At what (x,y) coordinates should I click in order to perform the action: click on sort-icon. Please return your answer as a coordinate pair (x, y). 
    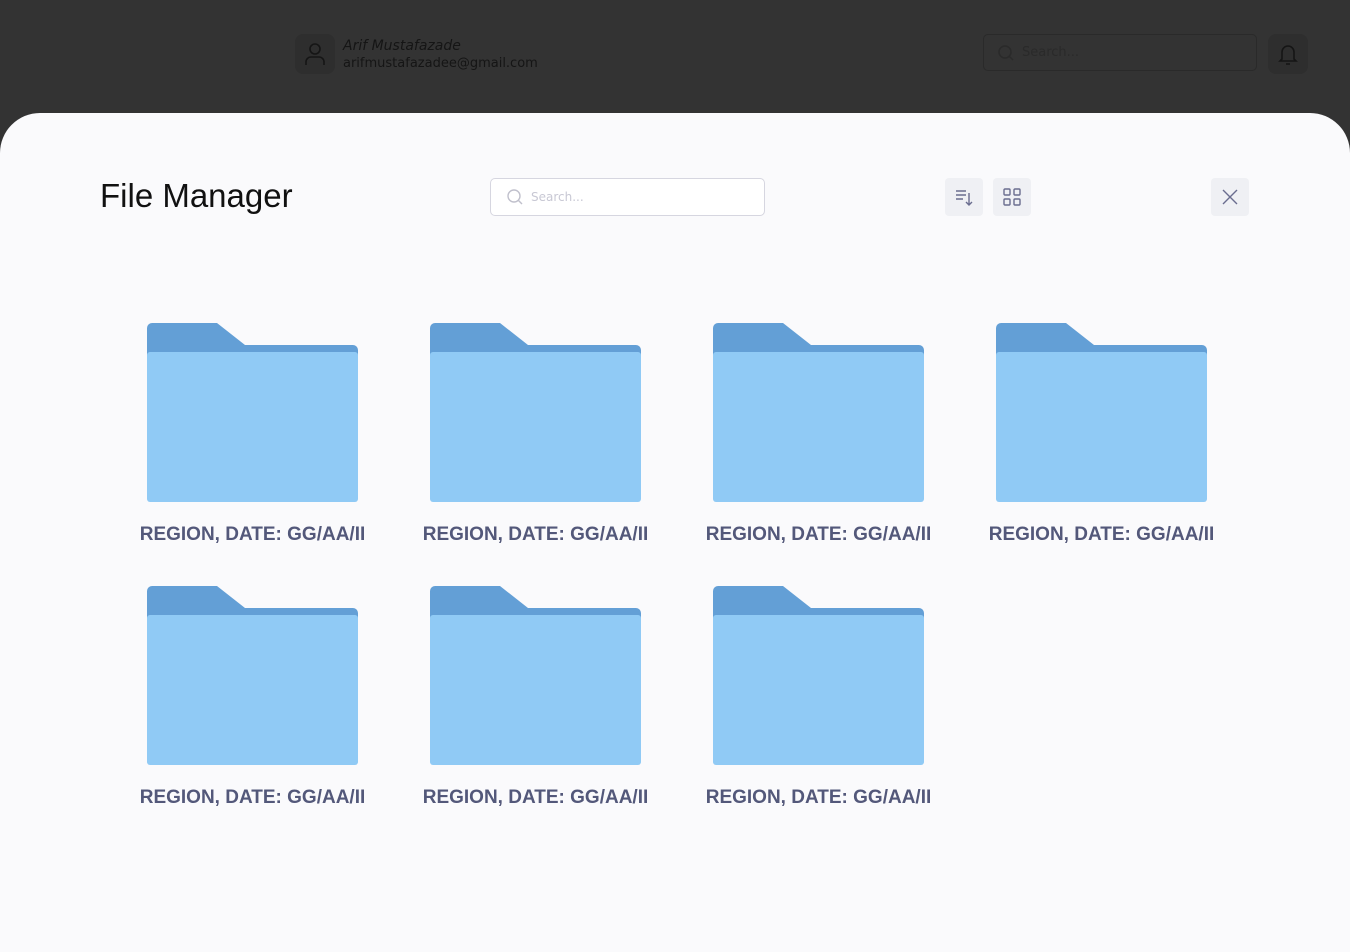
    Looking at the image, I should click on (964, 198).